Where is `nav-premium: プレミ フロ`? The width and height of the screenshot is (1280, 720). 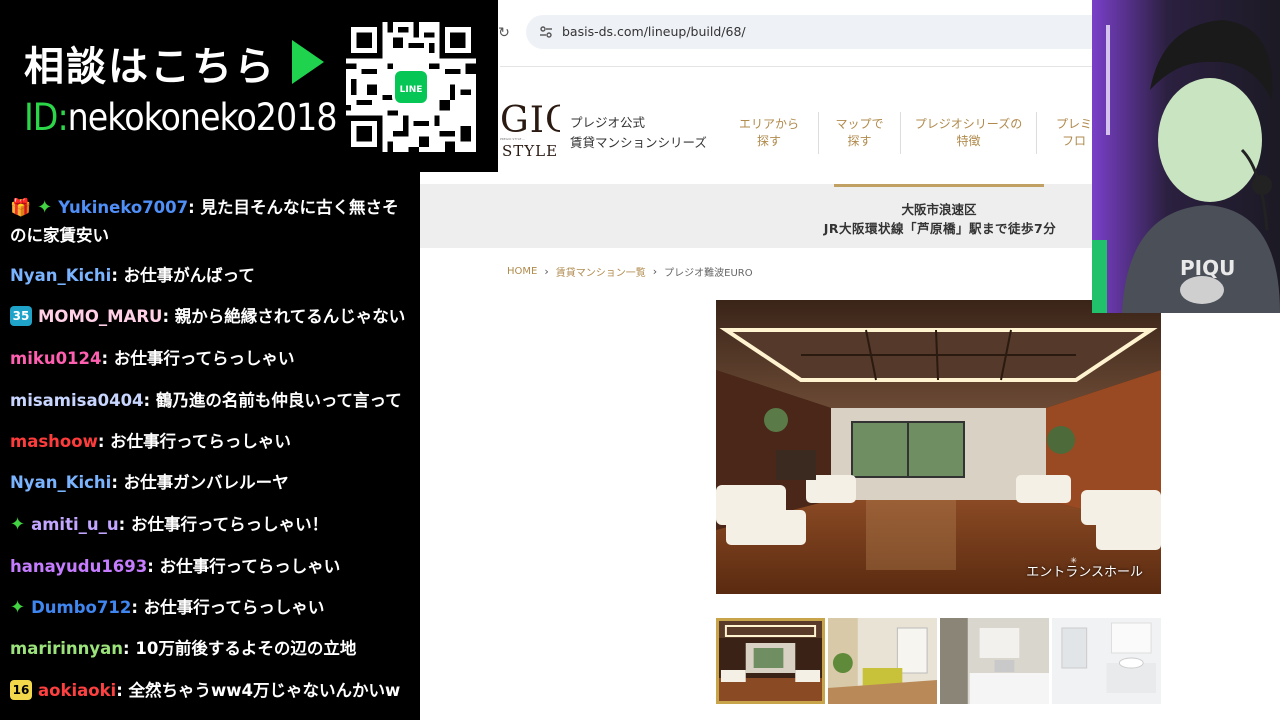
nav-premium: プレミ フロ is located at coordinates (1064, 133).